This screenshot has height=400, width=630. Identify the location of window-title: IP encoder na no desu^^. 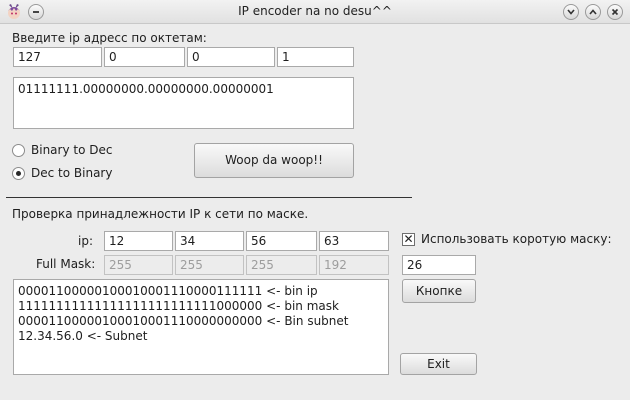
(315, 11).